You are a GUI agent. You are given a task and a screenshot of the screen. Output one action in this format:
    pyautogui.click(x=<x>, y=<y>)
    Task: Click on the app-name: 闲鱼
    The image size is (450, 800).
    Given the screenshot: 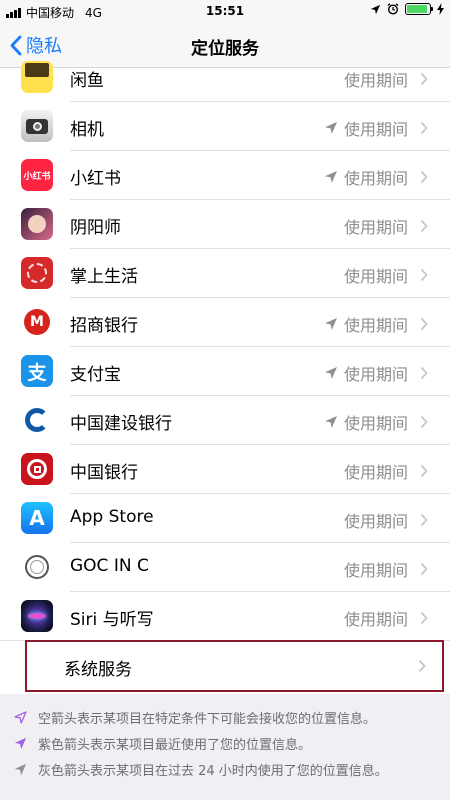 What is the action you would take?
    pyautogui.click(x=87, y=81)
    